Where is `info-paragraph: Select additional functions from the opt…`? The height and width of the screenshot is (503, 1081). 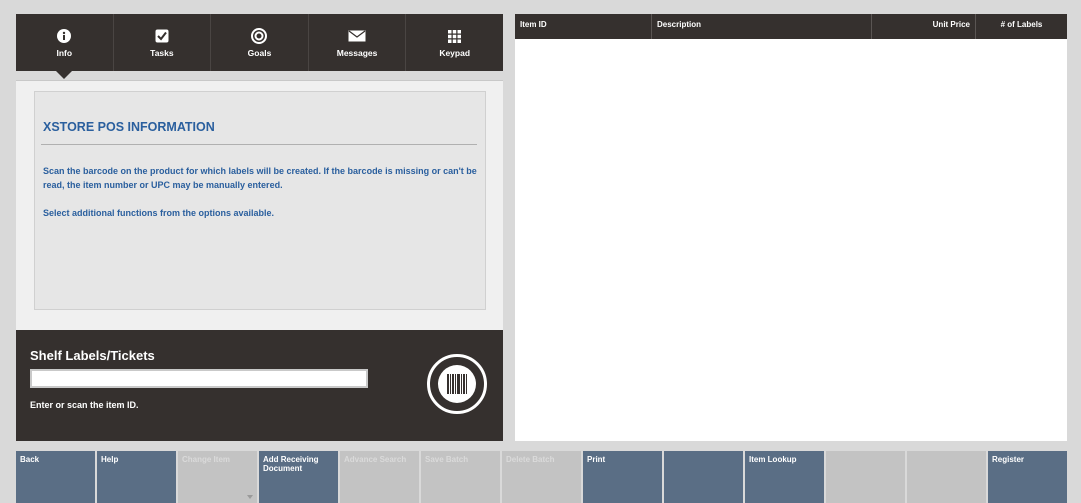
info-paragraph: Select additional functions from the opt… is located at coordinates (159, 213).